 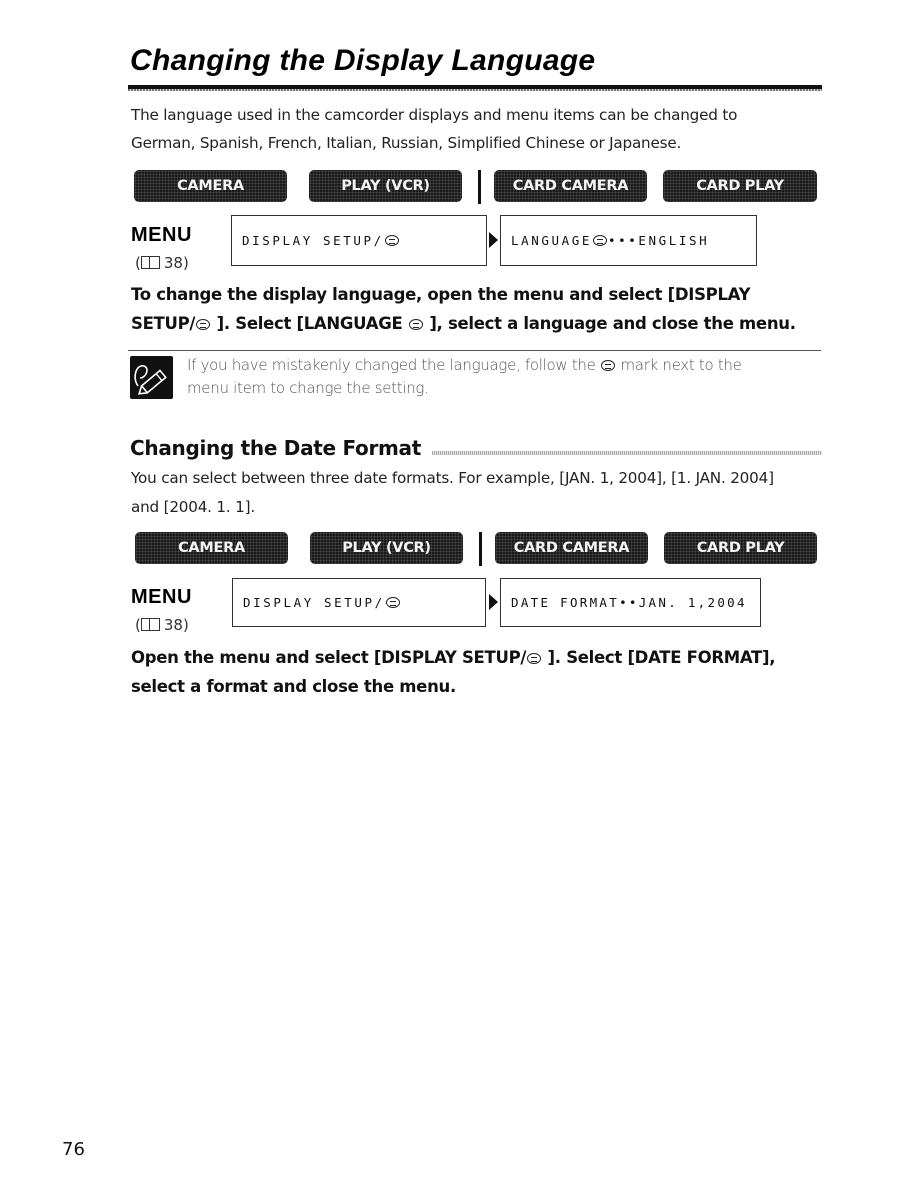 I want to click on instruction-text: ]. Select [LANGUAGE, so click(x=309, y=323).